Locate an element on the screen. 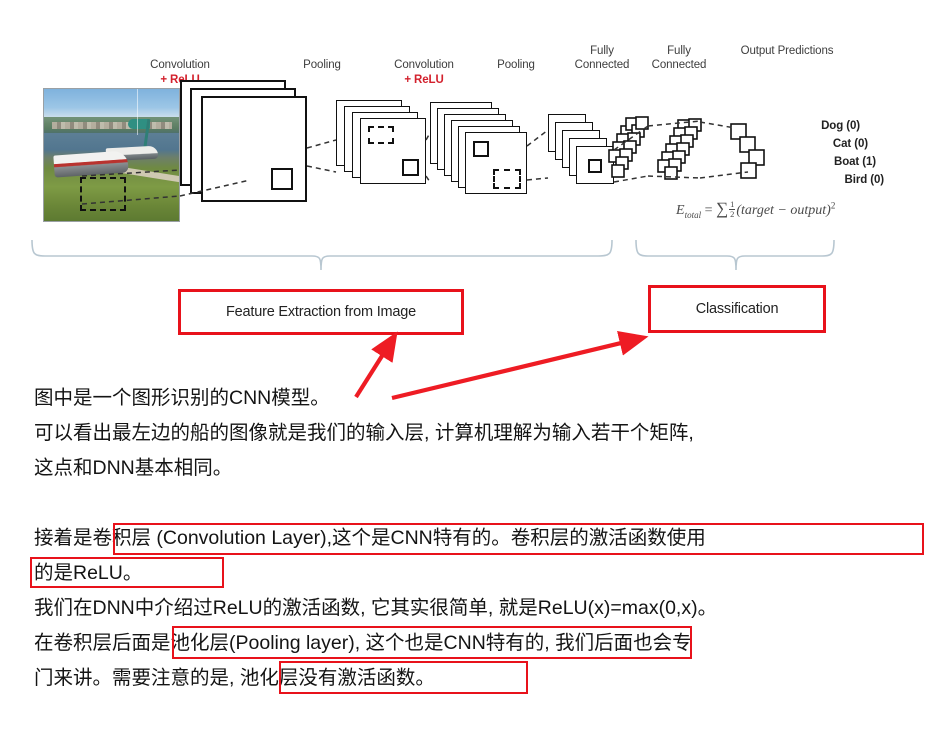  fraction-denominator: 2 is located at coordinates (732, 213).